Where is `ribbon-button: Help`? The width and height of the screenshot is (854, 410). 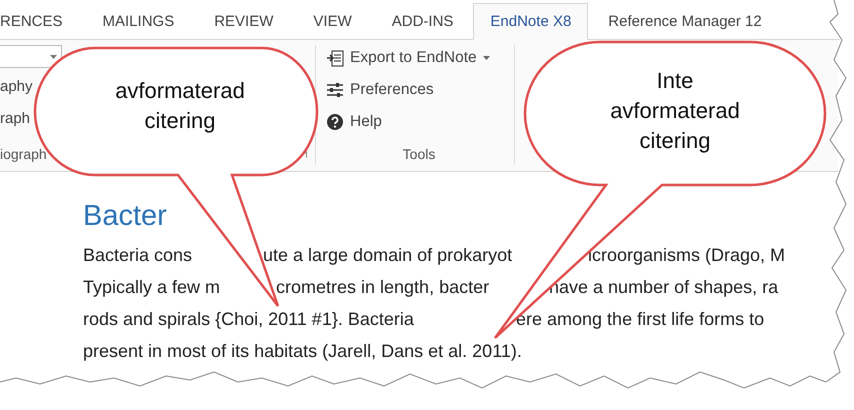
ribbon-button: Help is located at coordinates (354, 122).